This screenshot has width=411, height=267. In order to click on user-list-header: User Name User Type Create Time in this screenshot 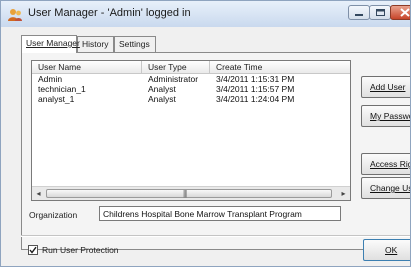, I will do `click(191, 67)`.